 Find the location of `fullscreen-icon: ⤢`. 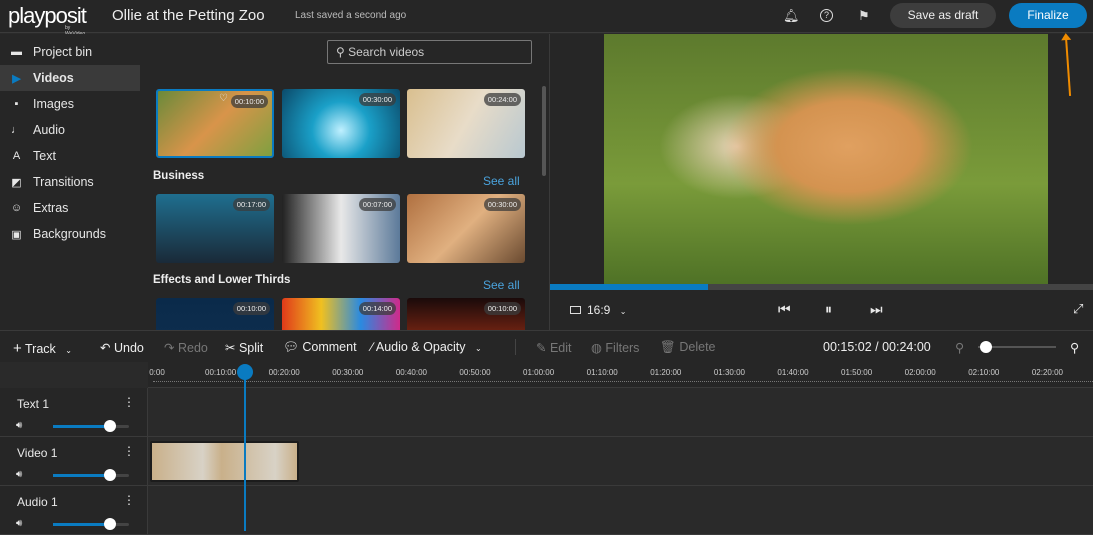

fullscreen-icon: ⤢ is located at coordinates (1078, 309).